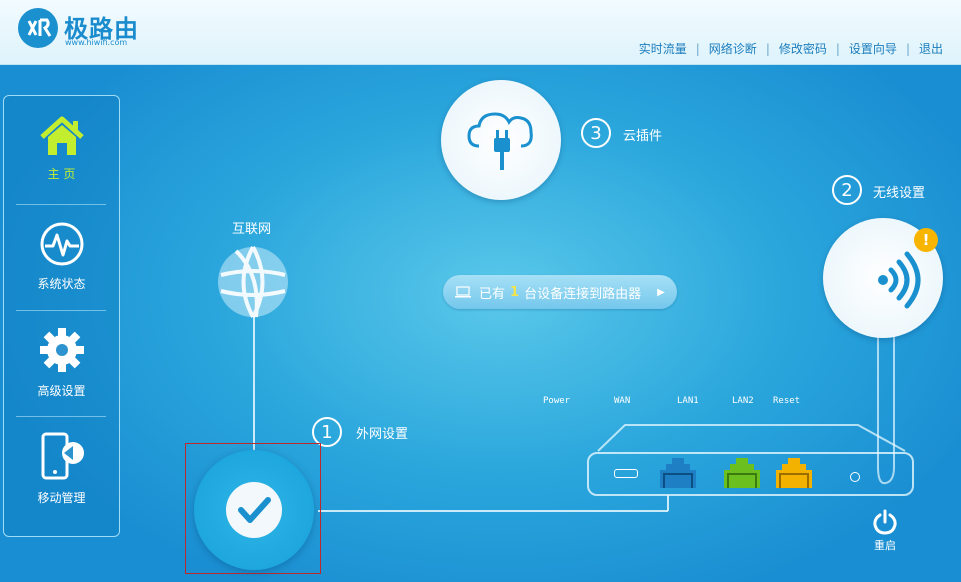 Image resolution: width=961 pixels, height=582 pixels. I want to click on port-label-lan2: LAN2, so click(743, 401).